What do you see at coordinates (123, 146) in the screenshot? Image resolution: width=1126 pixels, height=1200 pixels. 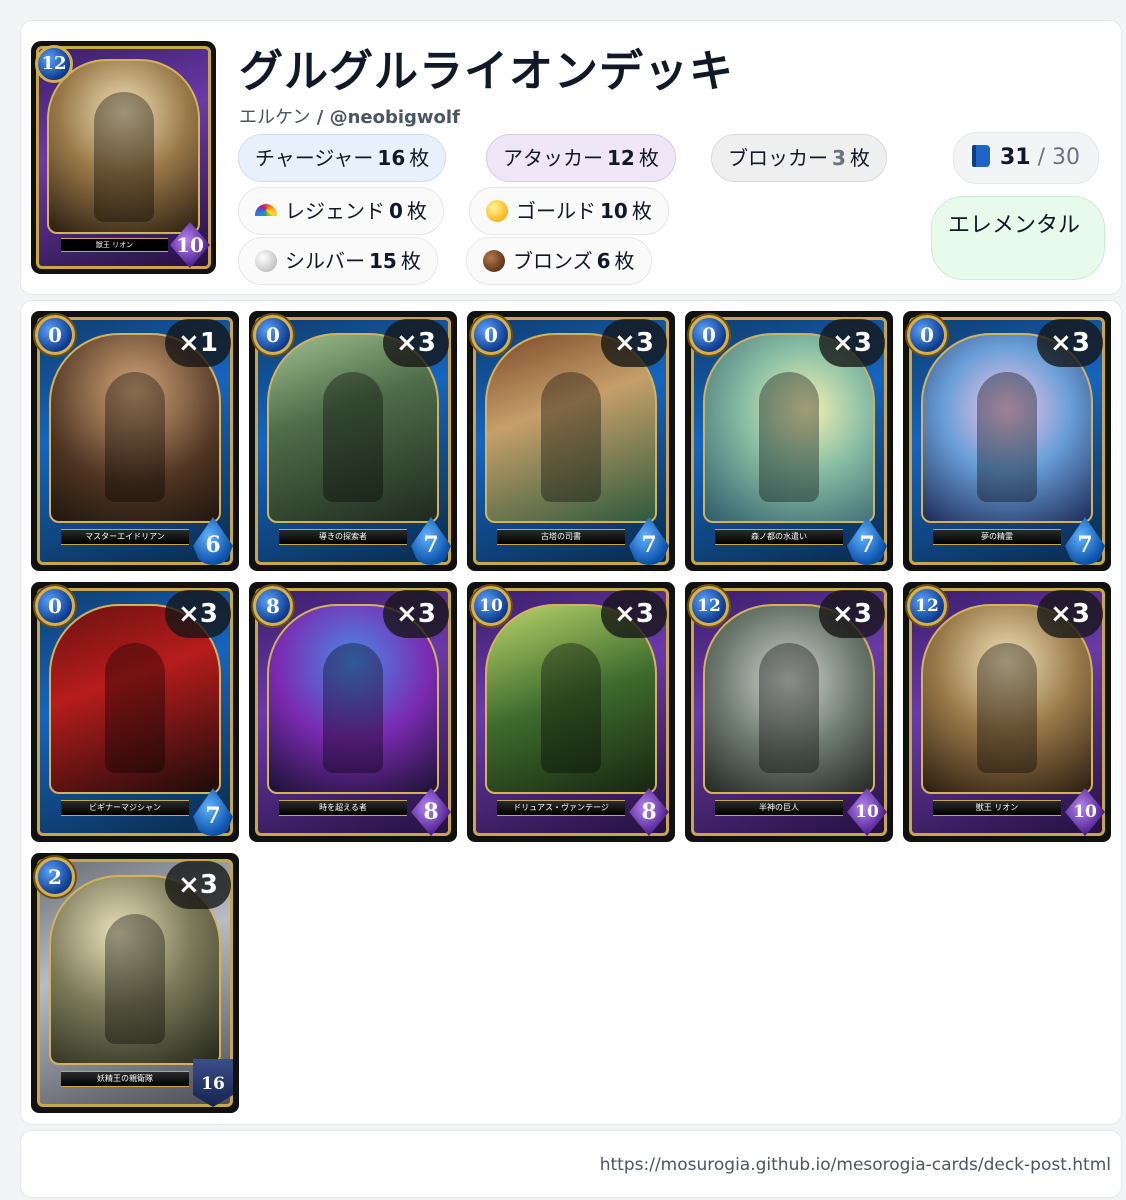 I see `card-art` at bounding box center [123, 146].